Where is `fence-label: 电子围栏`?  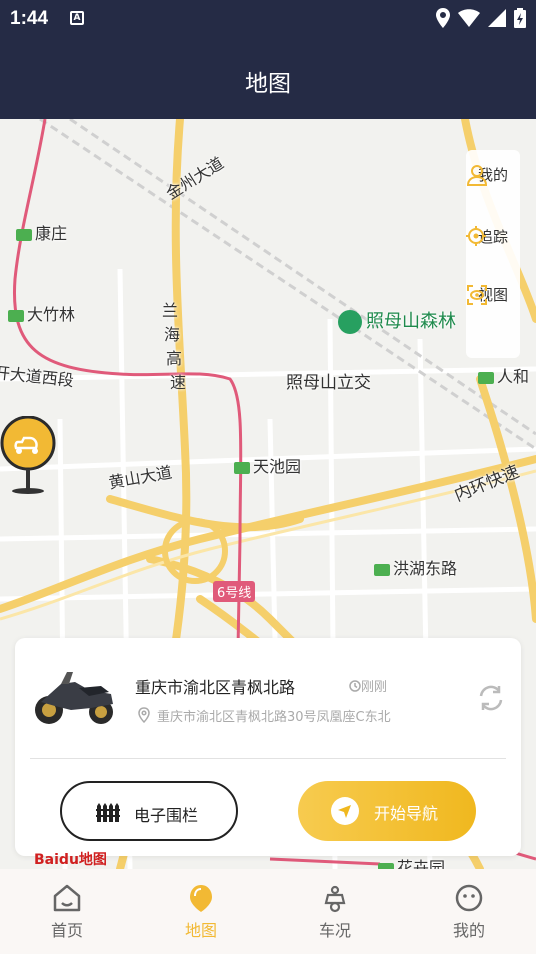 fence-label: 电子围栏 is located at coordinates (166, 815).